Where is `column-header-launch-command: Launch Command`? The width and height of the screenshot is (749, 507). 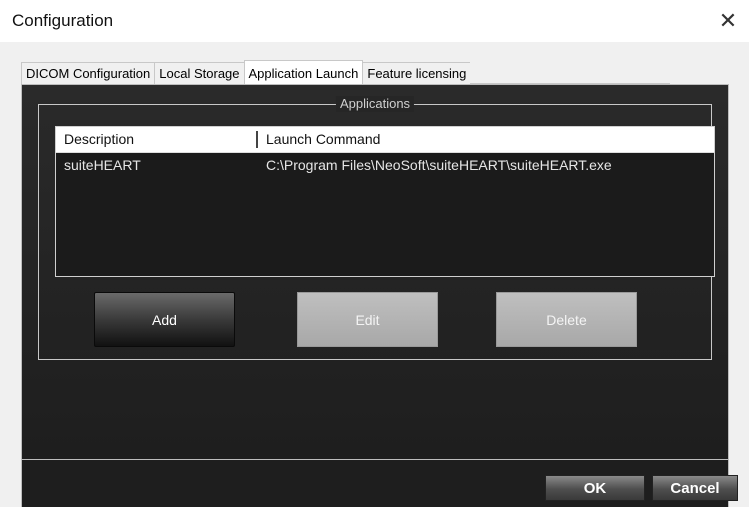 column-header-launch-command: Launch Command is located at coordinates (318, 139).